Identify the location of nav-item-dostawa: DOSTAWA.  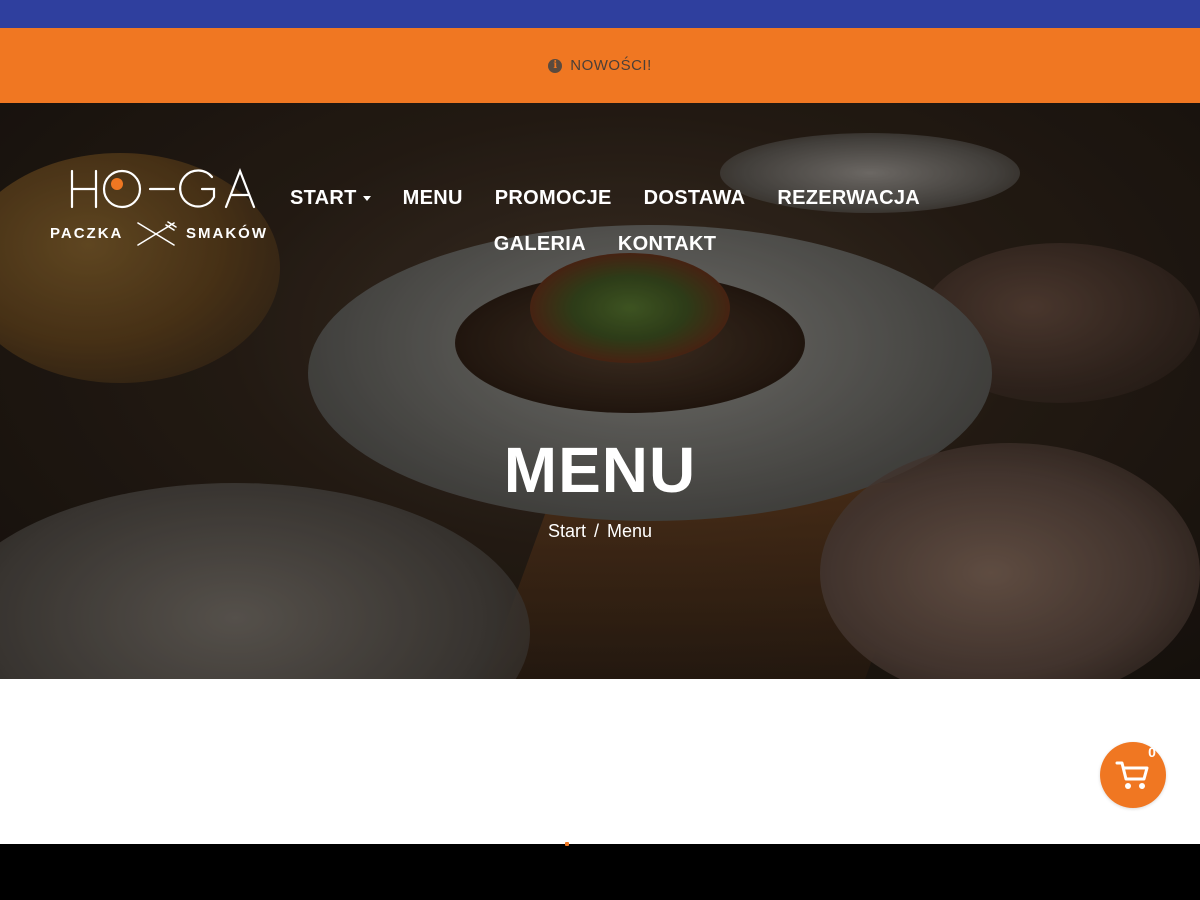
(695, 198).